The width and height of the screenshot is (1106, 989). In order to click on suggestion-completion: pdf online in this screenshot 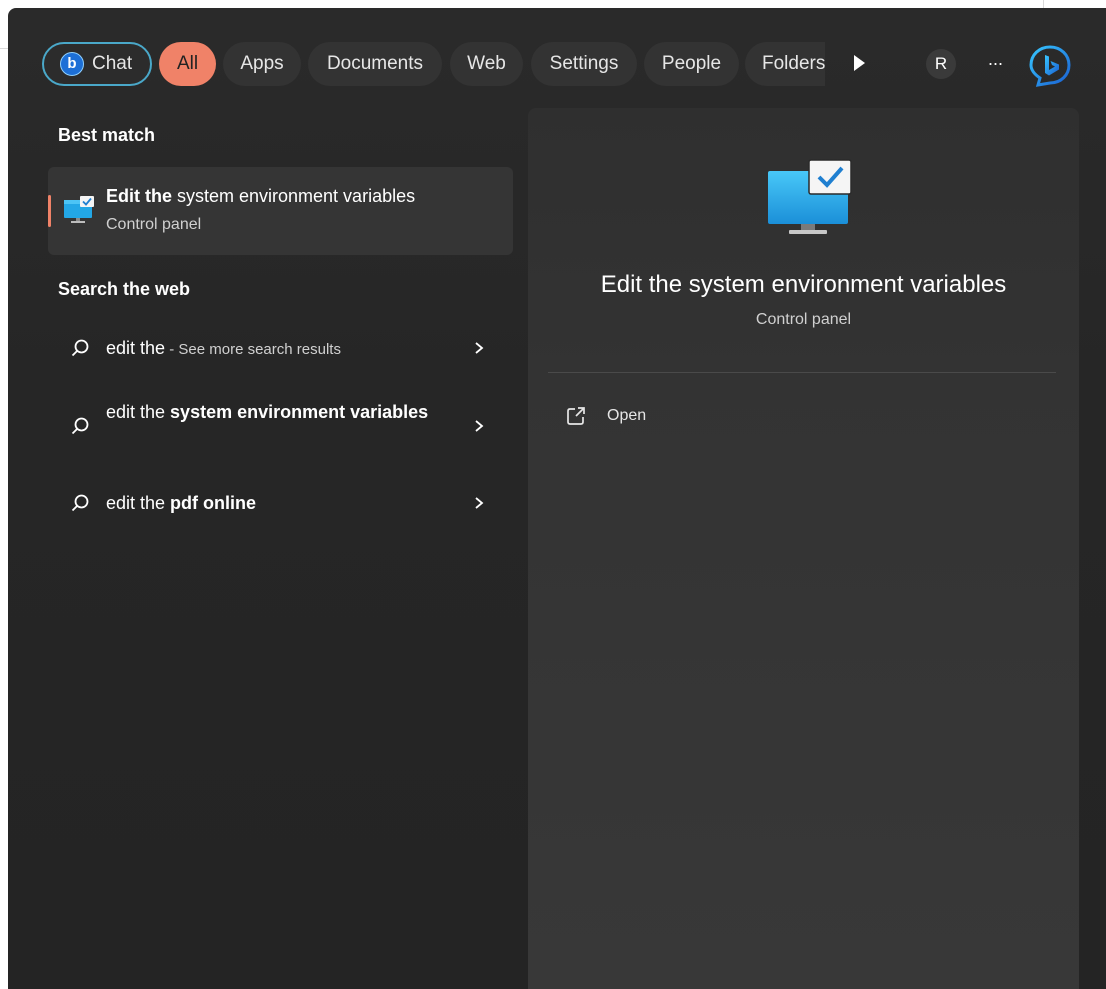, I will do `click(213, 503)`.